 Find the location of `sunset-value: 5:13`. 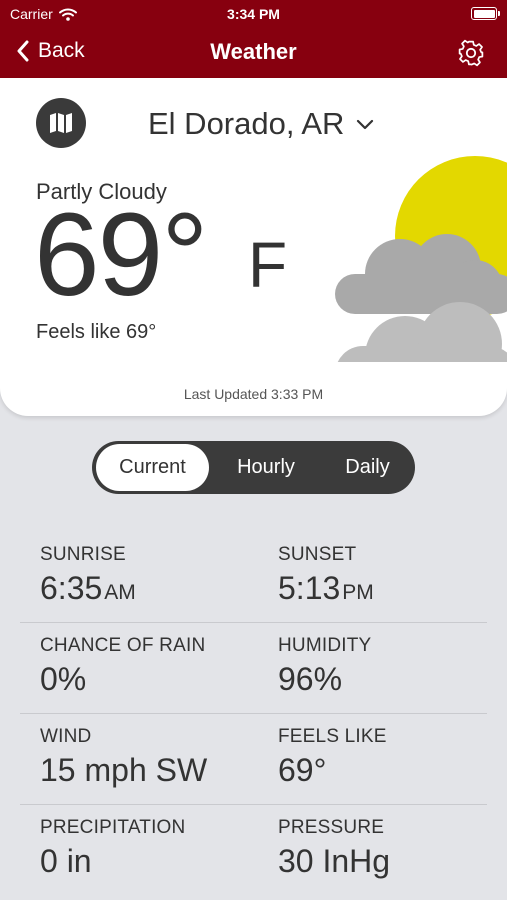

sunset-value: 5:13 is located at coordinates (309, 588).